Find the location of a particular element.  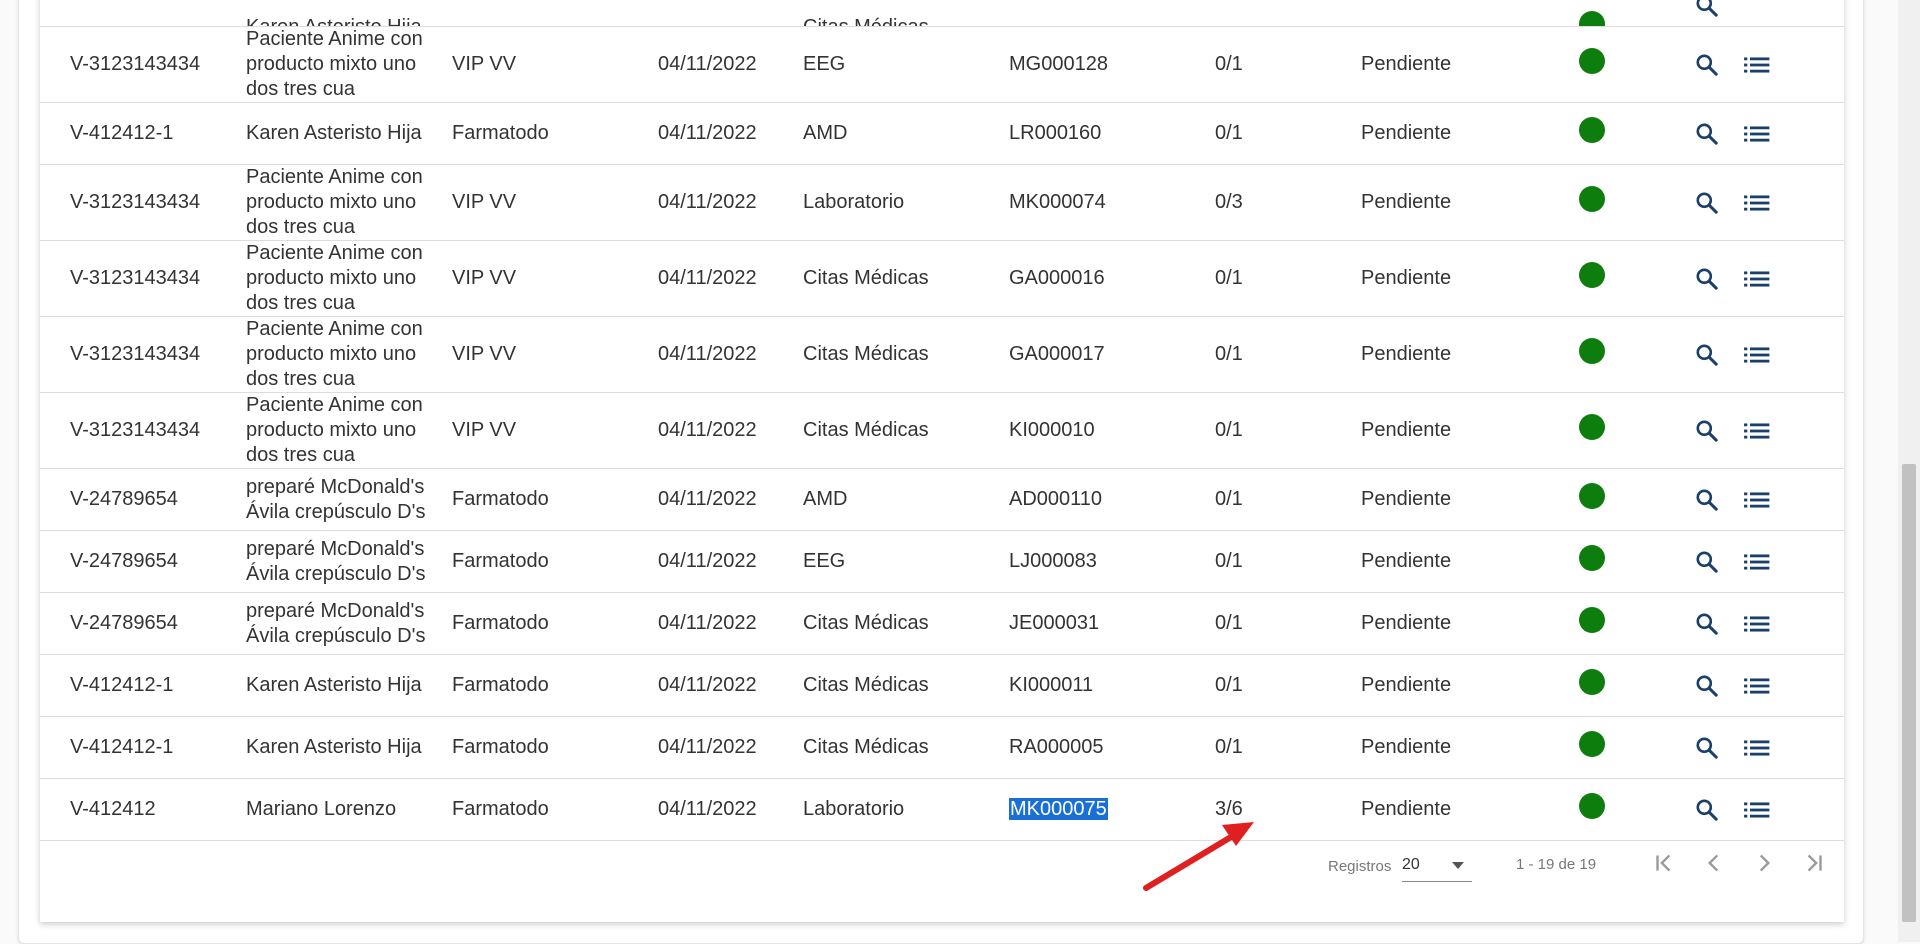

previous-page-button is located at coordinates (1714, 863).